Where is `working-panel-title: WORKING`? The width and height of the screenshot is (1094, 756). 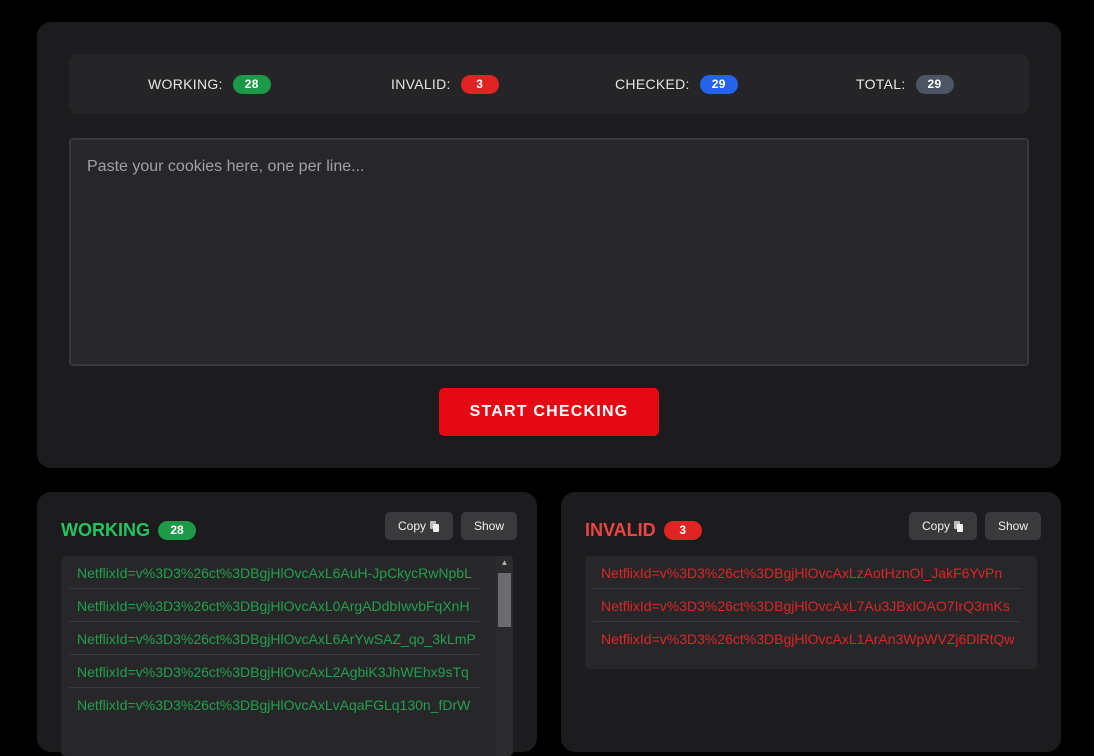
working-panel-title: WORKING is located at coordinates (105, 530).